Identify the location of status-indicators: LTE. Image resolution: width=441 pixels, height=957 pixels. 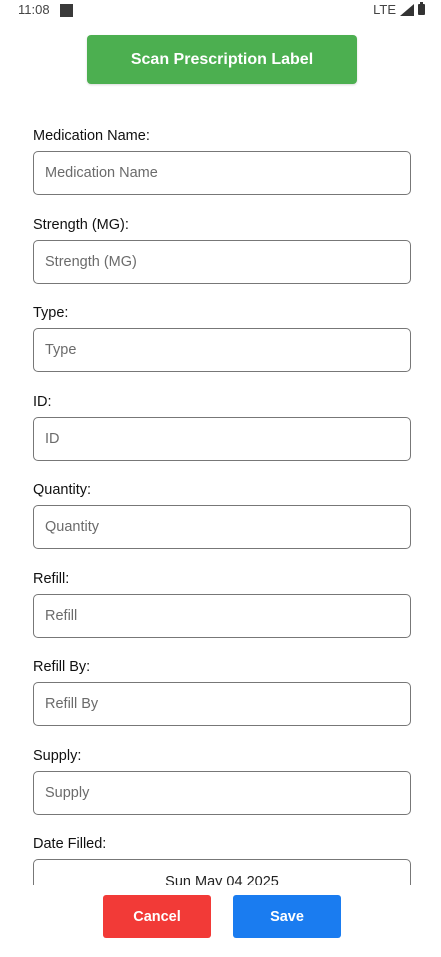
(399, 9).